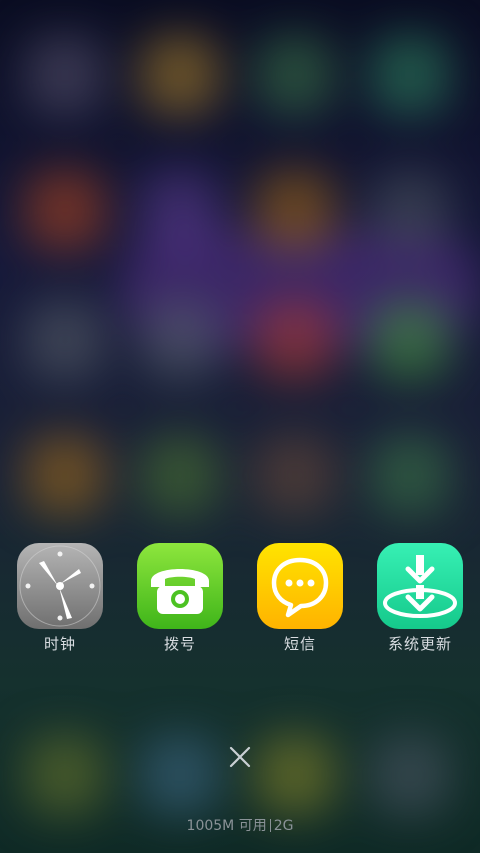  Describe the element at coordinates (226, 826) in the screenshot. I see `available-memory: 1005M 可用` at that location.